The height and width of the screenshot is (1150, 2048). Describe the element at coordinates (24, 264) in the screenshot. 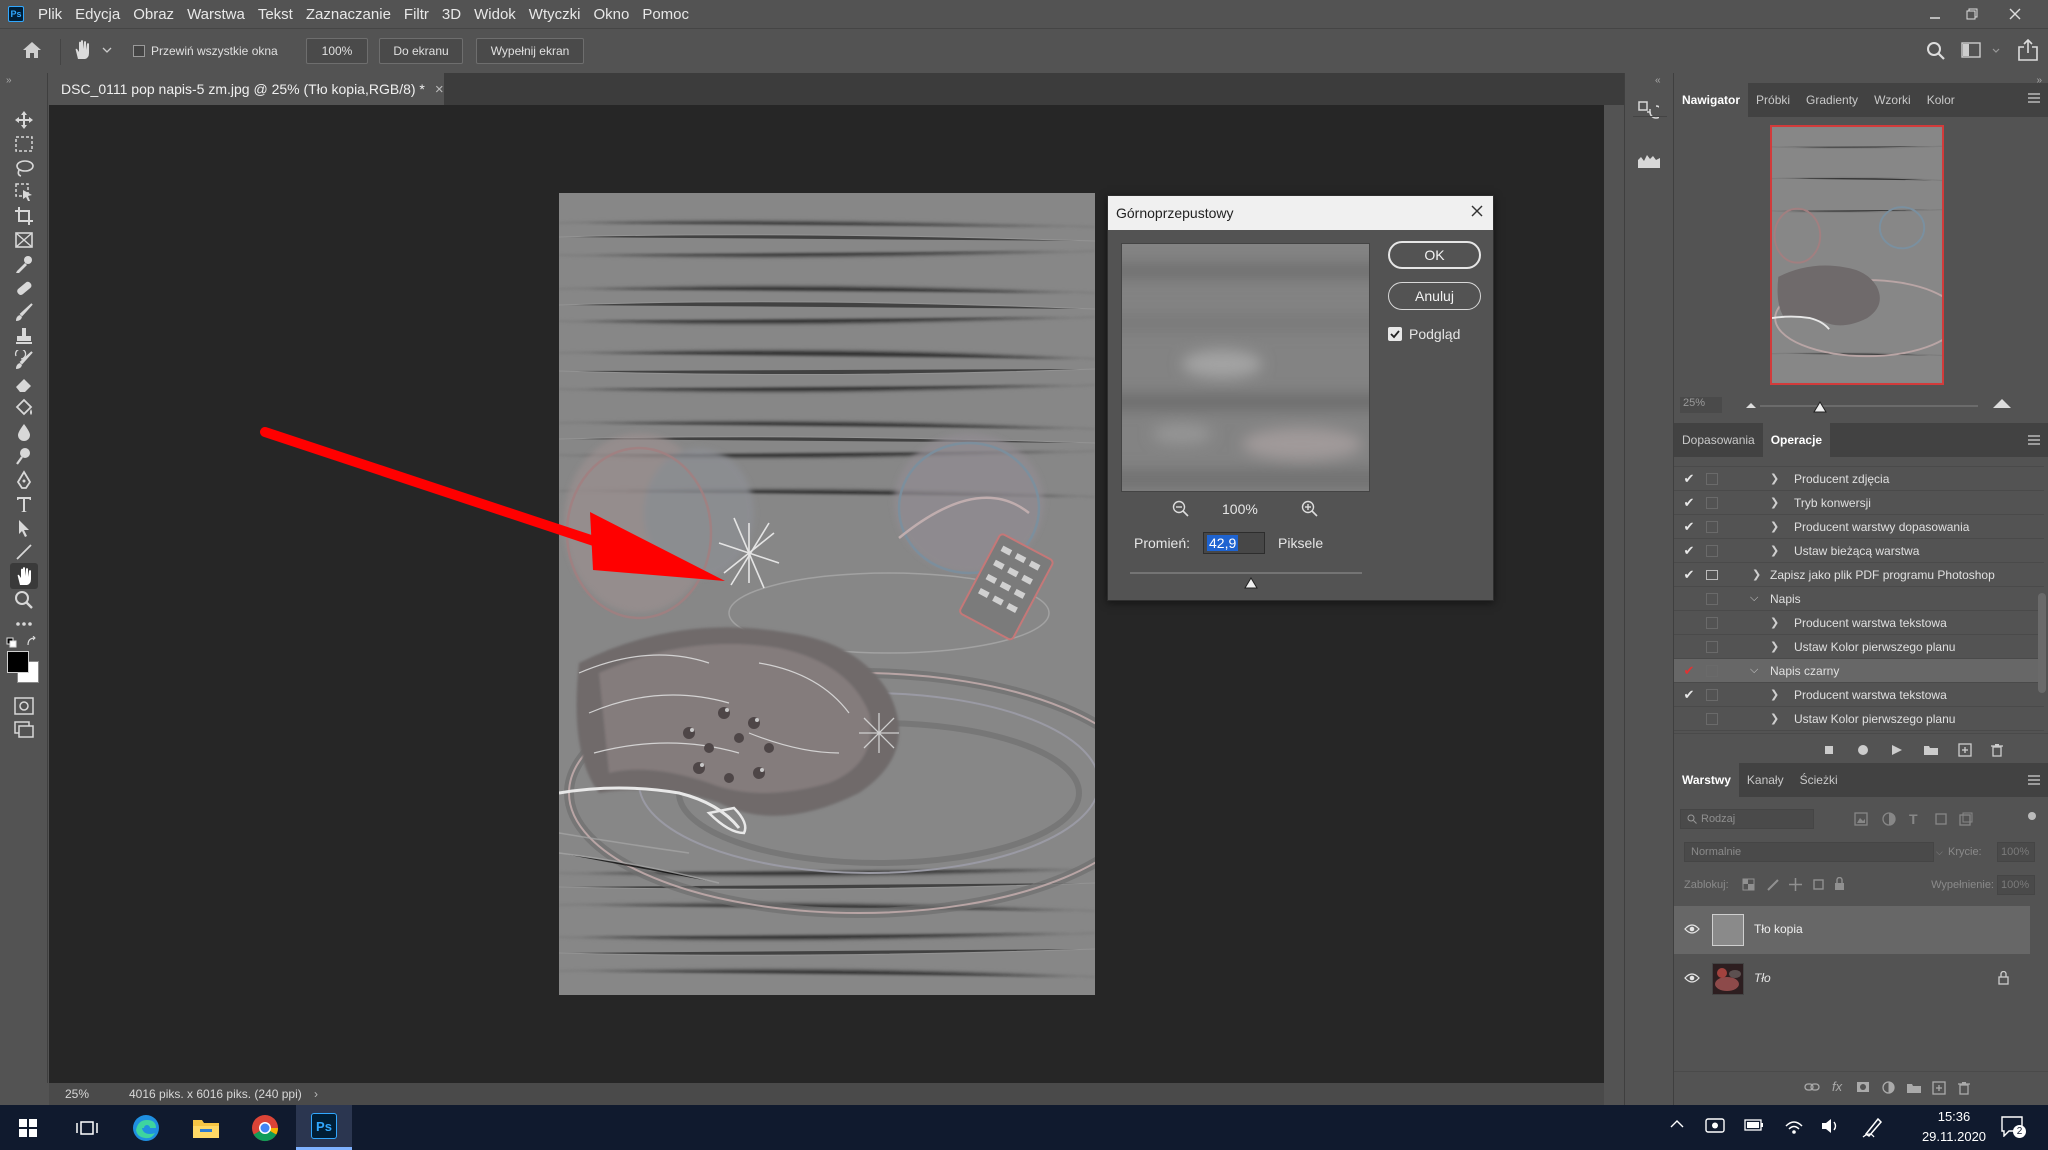

I see `eyedropper-tool-icon` at that location.